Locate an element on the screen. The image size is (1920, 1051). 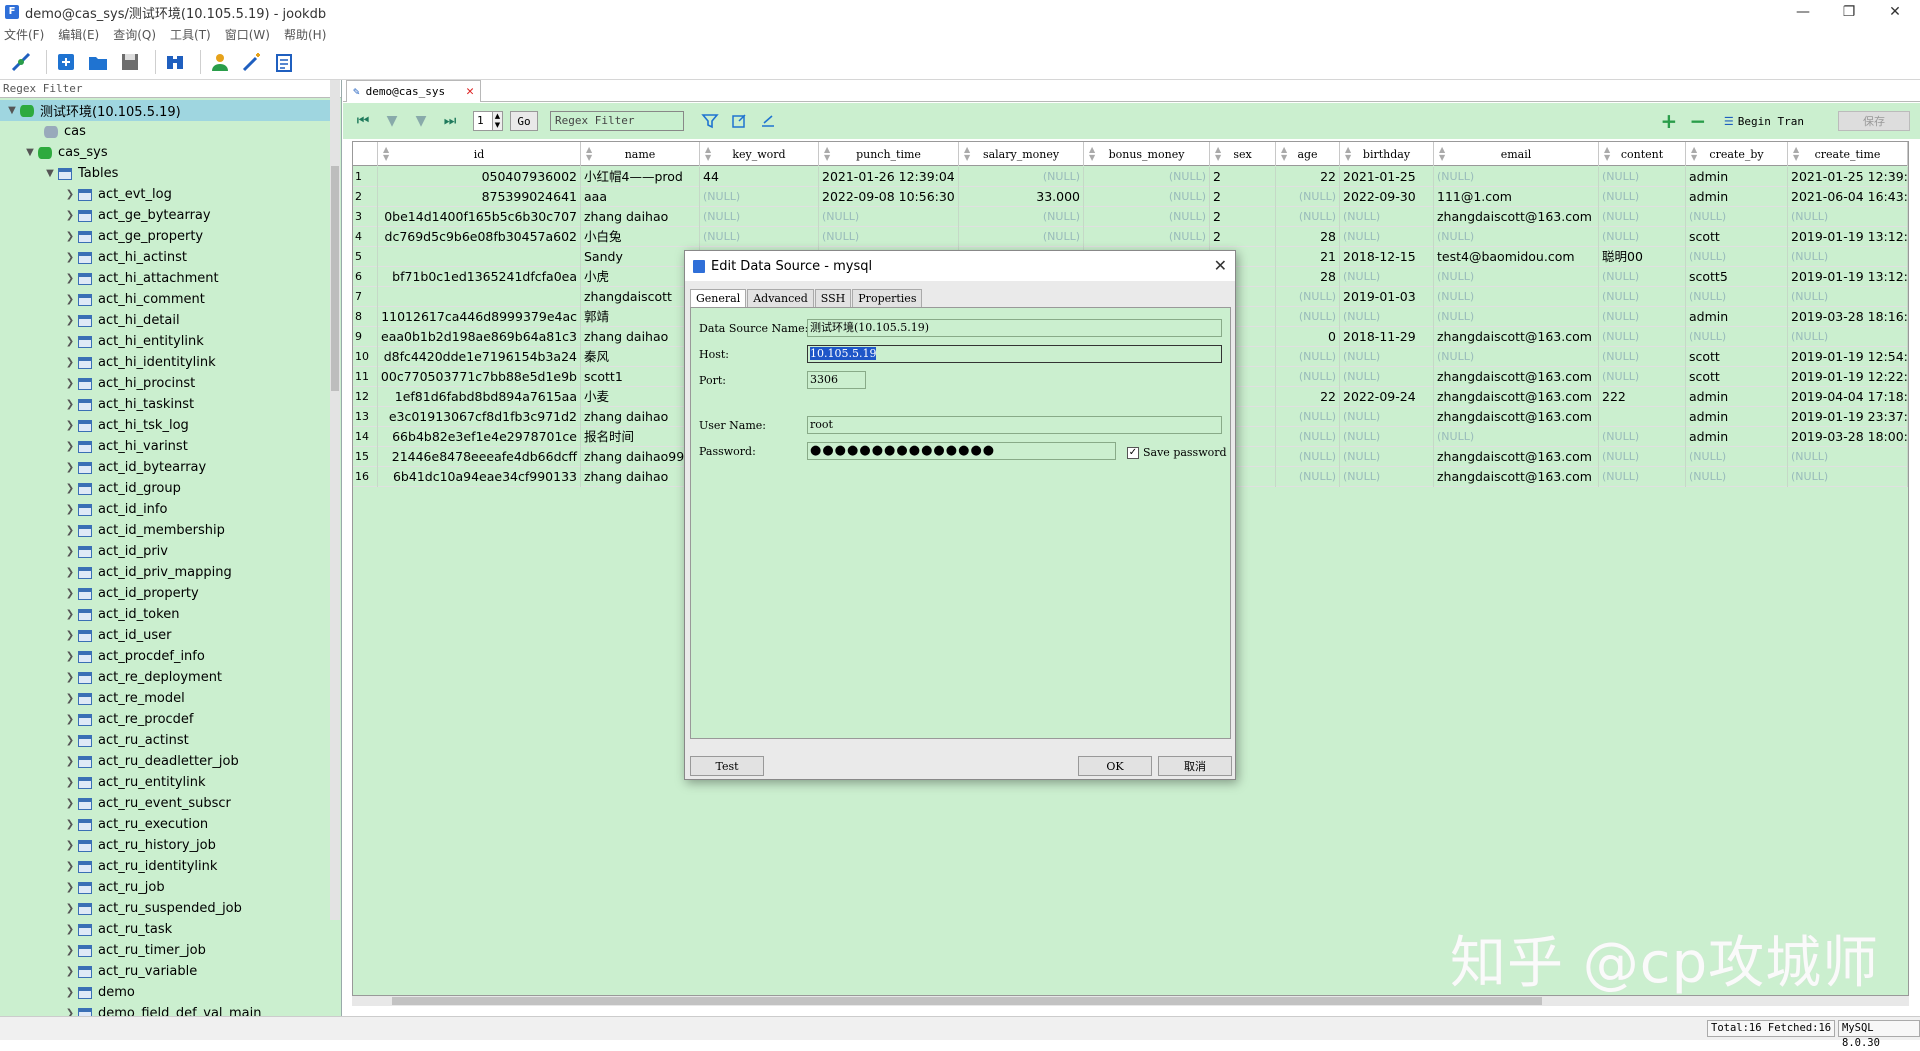
grid-cell: 小虎 is located at coordinates (640, 277).